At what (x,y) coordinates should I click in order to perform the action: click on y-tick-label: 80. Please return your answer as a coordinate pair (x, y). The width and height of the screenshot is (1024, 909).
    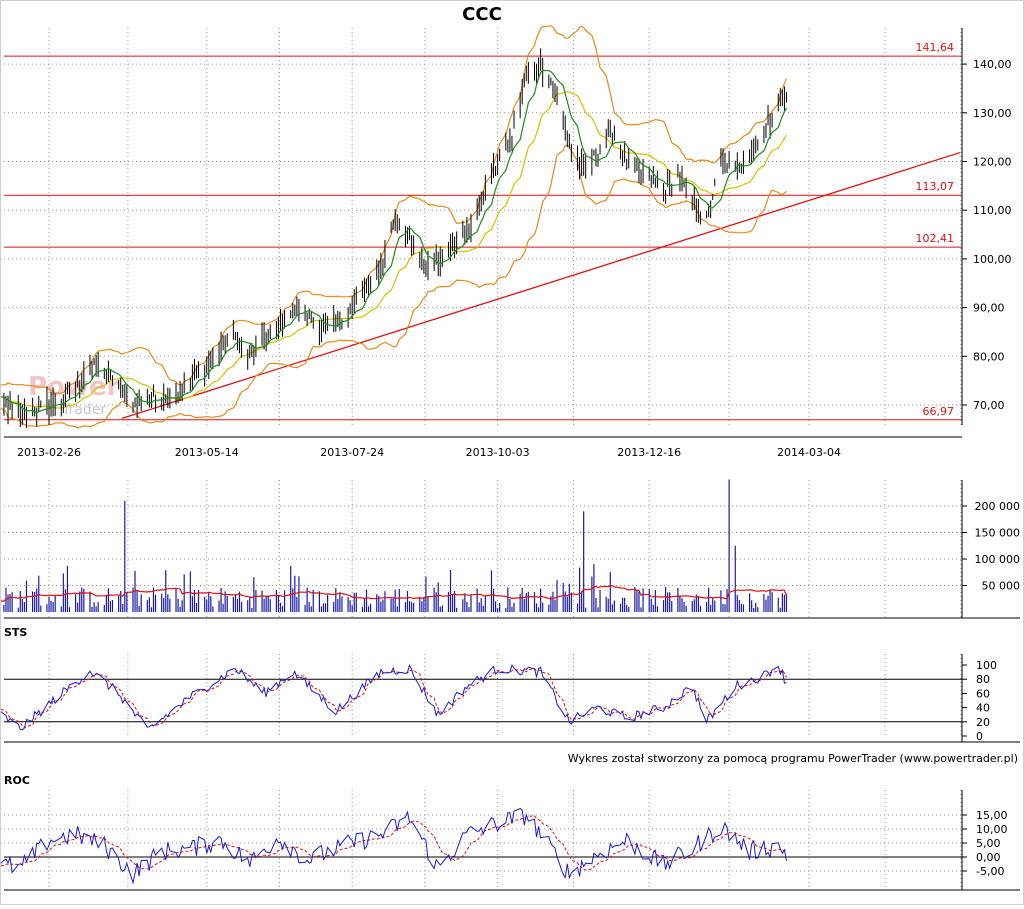
    Looking at the image, I should click on (983, 679).